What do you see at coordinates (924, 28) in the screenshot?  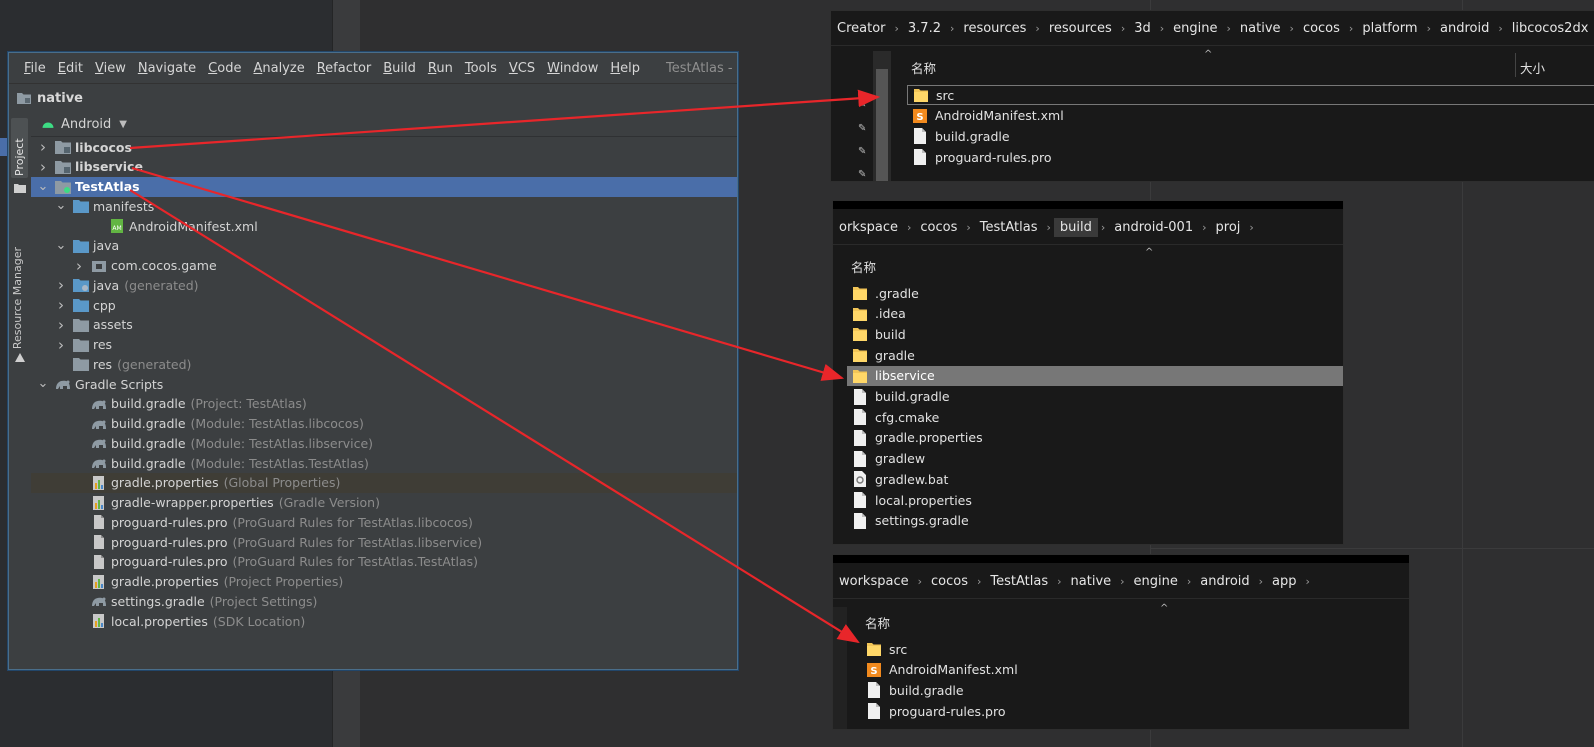 I see `breadcrumb-segment: 3.7.2` at bounding box center [924, 28].